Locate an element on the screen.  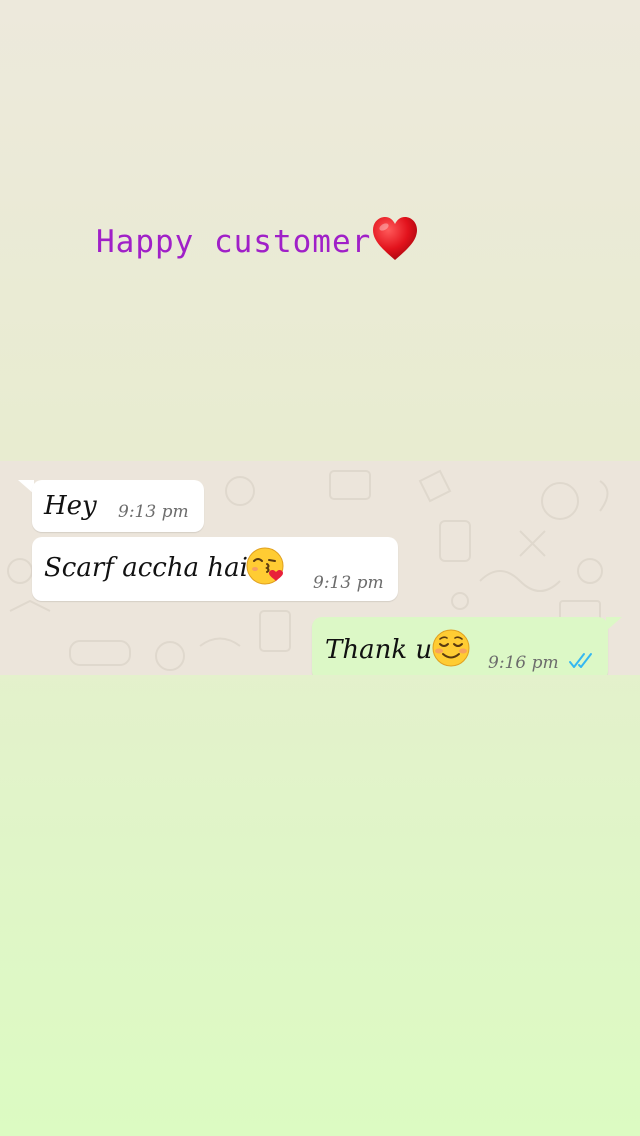
story-title: Happy customer is located at coordinates (257, 239).